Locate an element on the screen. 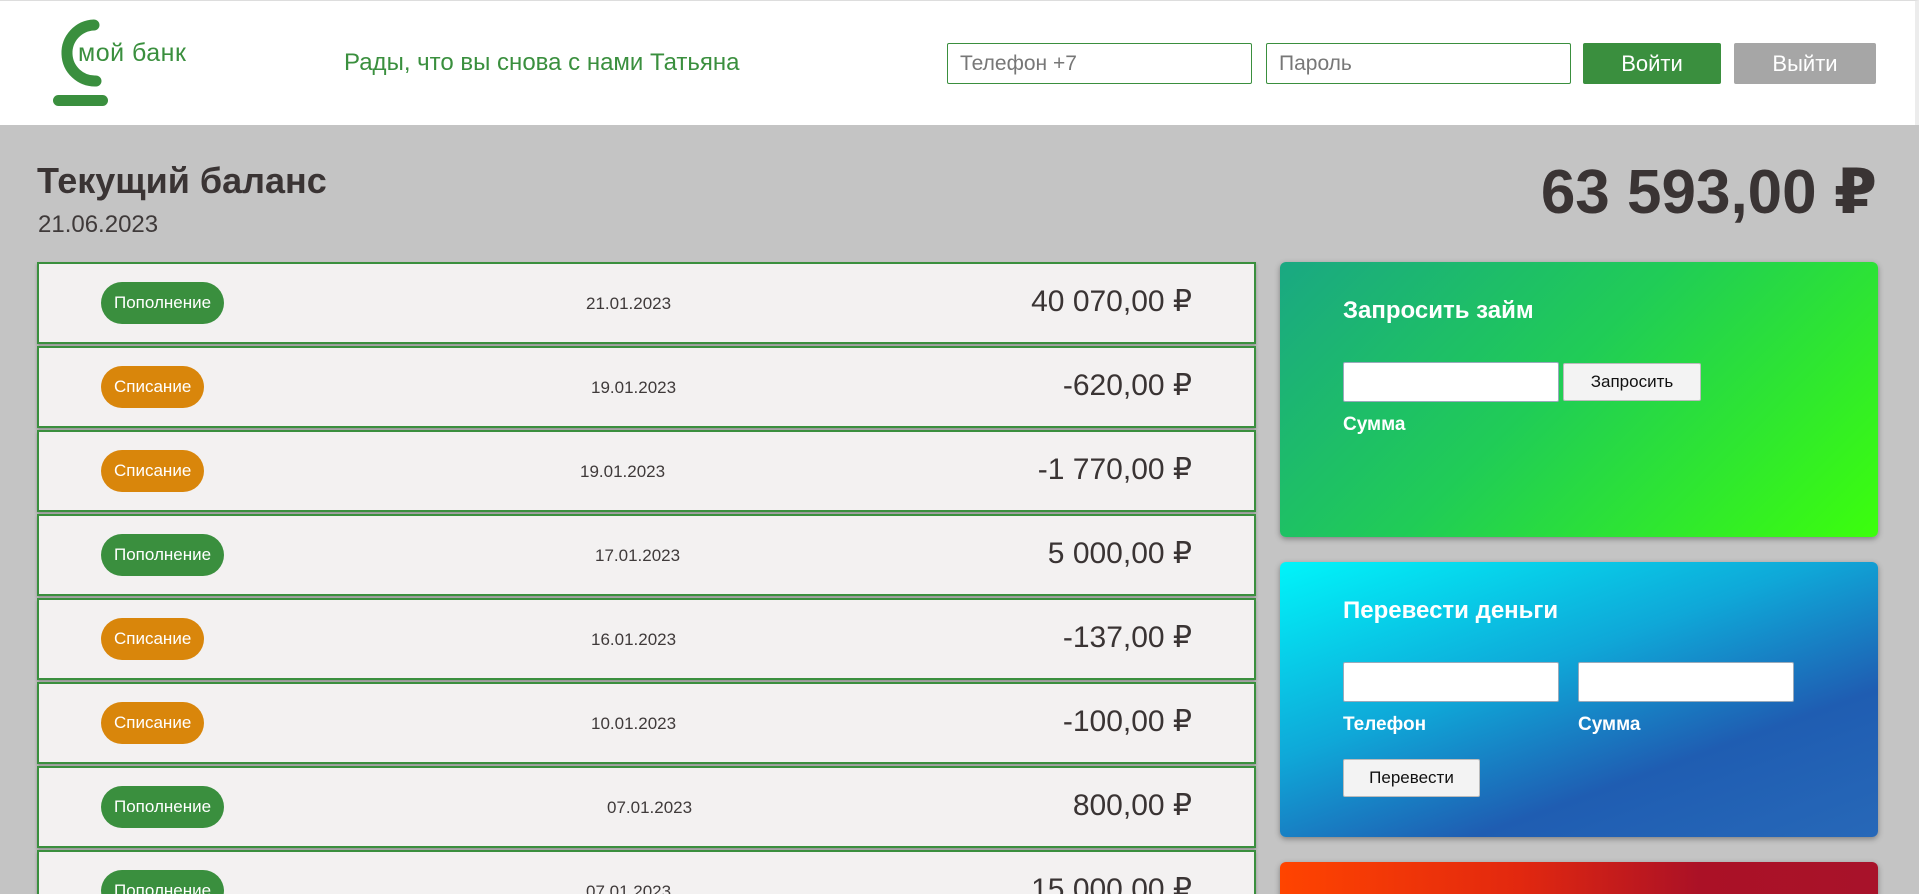  transaction-date: 17.01.2023 is located at coordinates (638, 555).